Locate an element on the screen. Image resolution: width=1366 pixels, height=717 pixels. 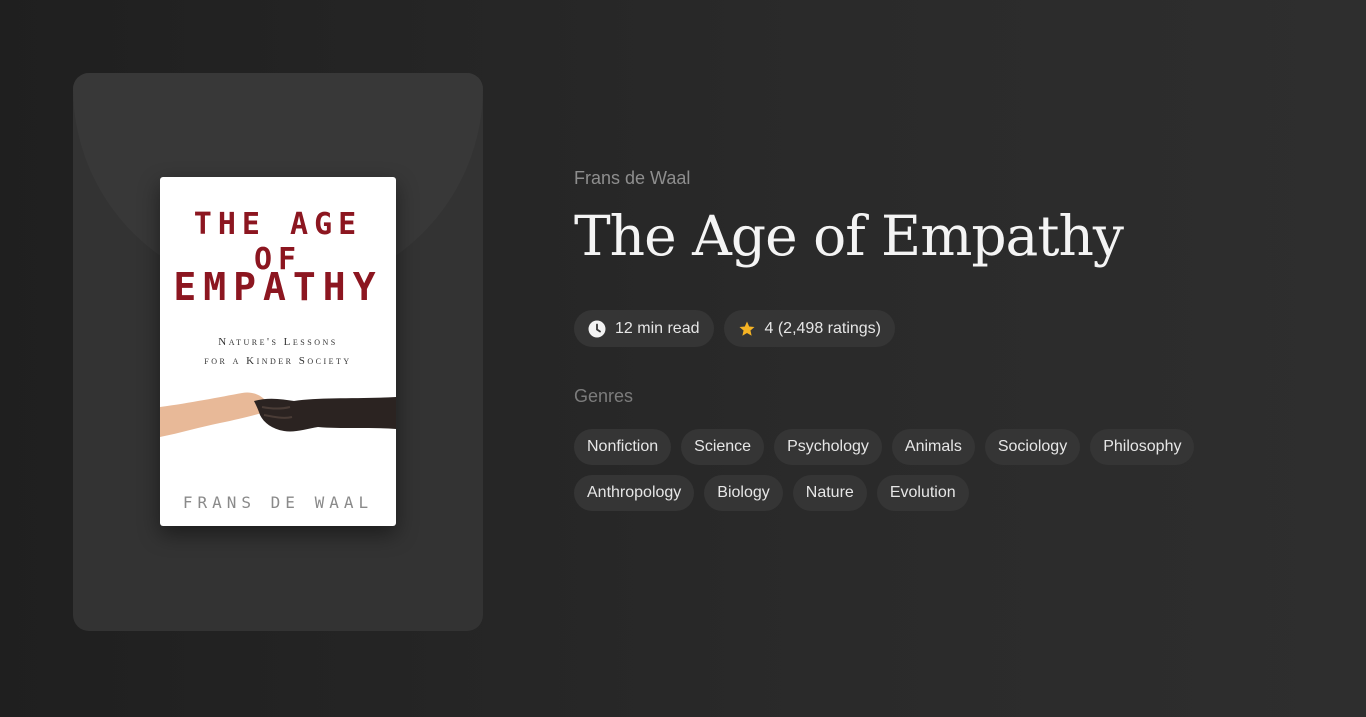
genre-row-2: Anthropology Biology Nature Evolution is located at coordinates (771, 493).